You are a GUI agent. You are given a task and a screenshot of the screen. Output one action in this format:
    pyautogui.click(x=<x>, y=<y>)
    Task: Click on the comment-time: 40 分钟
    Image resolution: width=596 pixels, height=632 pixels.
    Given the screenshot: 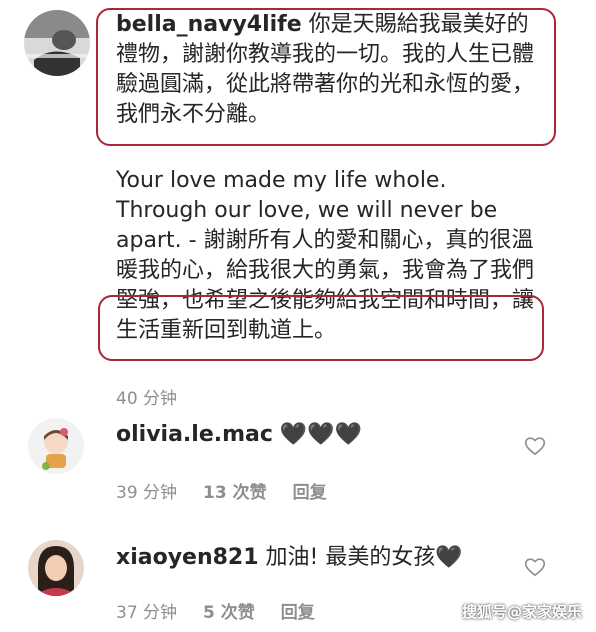 What is the action you would take?
    pyautogui.click(x=147, y=399)
    